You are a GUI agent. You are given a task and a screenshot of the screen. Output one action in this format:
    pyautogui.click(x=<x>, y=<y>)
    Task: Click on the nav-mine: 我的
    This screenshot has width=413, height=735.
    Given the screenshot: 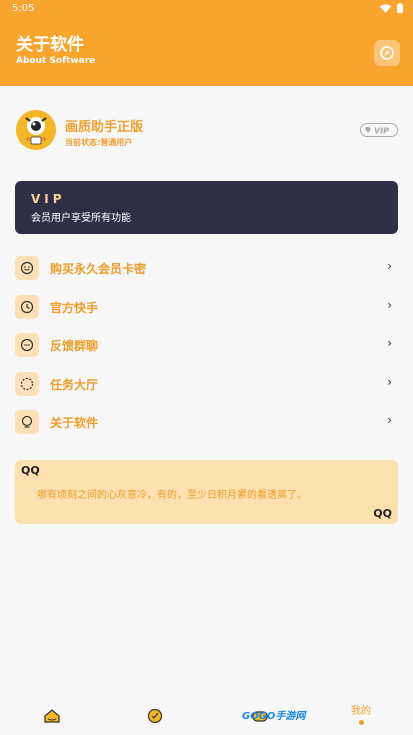 What is the action you would take?
    pyautogui.click(x=361, y=715)
    